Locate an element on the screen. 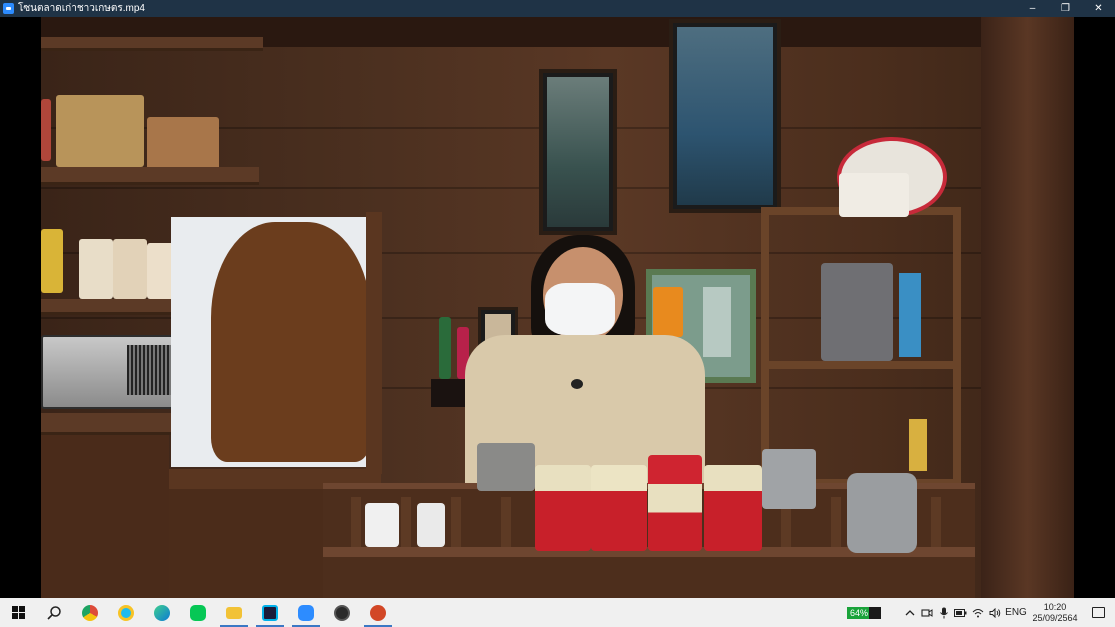 This screenshot has width=1115, height=627. minimize-button: – is located at coordinates (1032, 8).